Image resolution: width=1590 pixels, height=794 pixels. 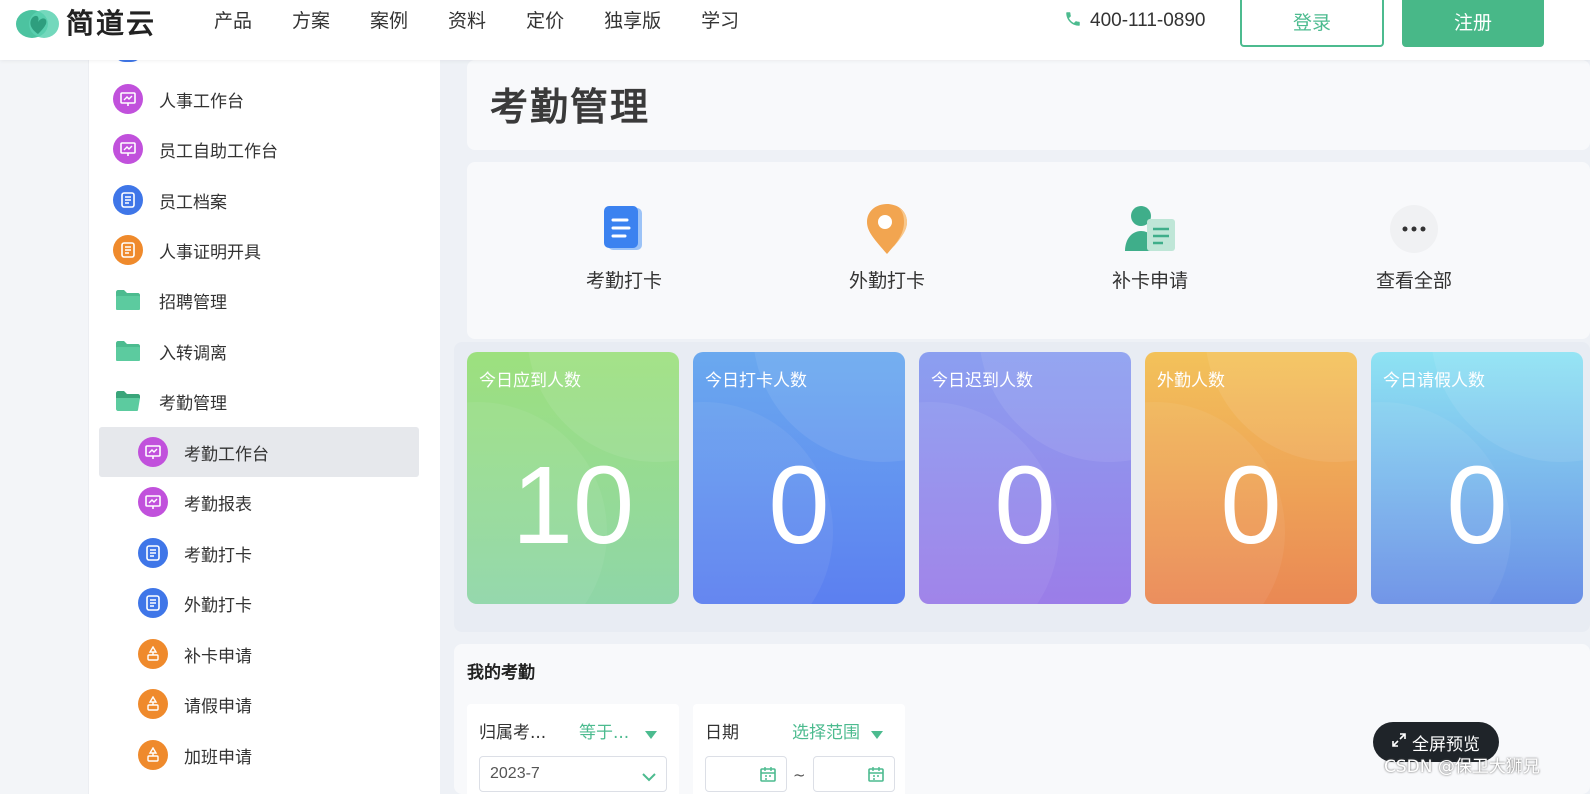 What do you see at coordinates (496, 21) in the screenshot?
I see `main-nav: 产品 方案 案例 资料 定价 独享版 学习` at bounding box center [496, 21].